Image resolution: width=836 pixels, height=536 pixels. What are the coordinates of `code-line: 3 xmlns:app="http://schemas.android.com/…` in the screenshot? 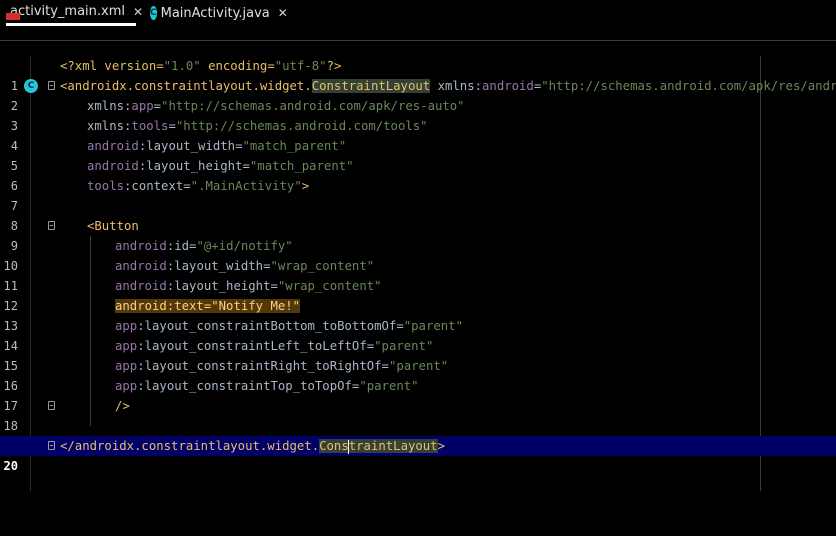 It's located at (418, 114).